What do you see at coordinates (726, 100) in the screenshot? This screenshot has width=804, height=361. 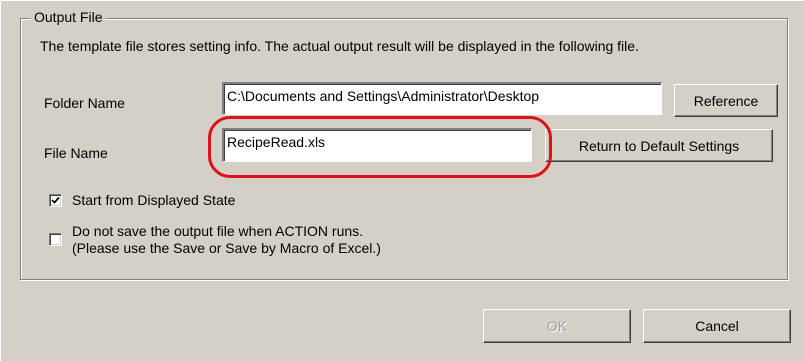 I see `reference-button: Reference` at bounding box center [726, 100].